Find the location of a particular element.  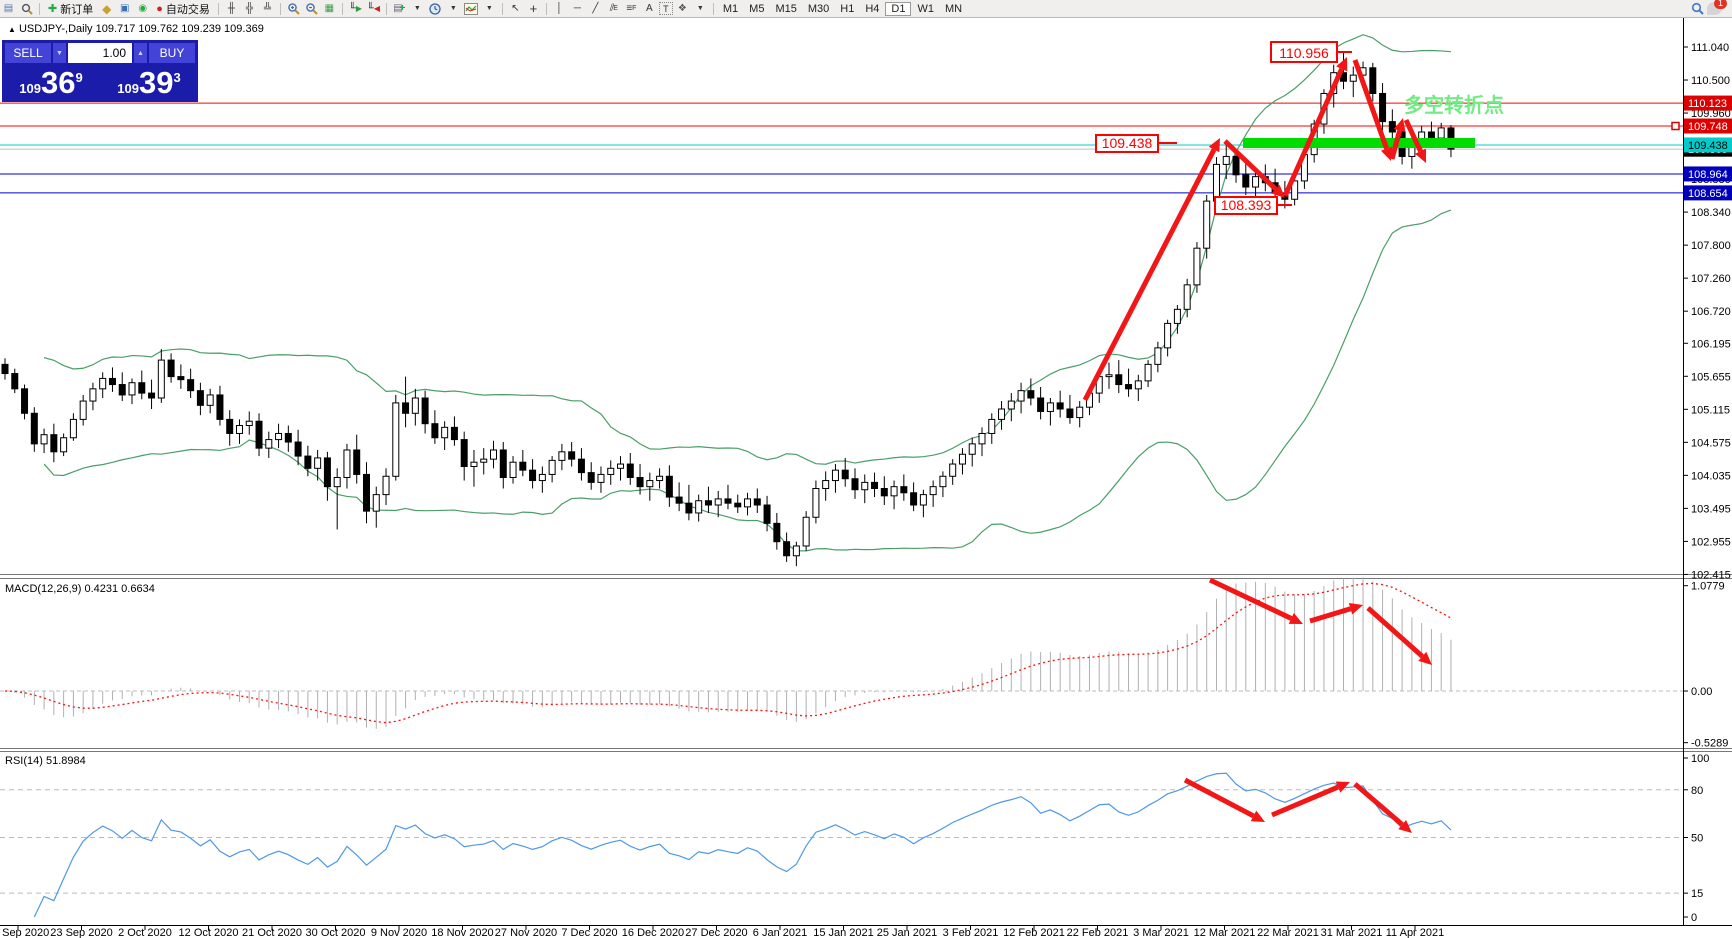

sell-price-prefix: 109 is located at coordinates (30, 88).